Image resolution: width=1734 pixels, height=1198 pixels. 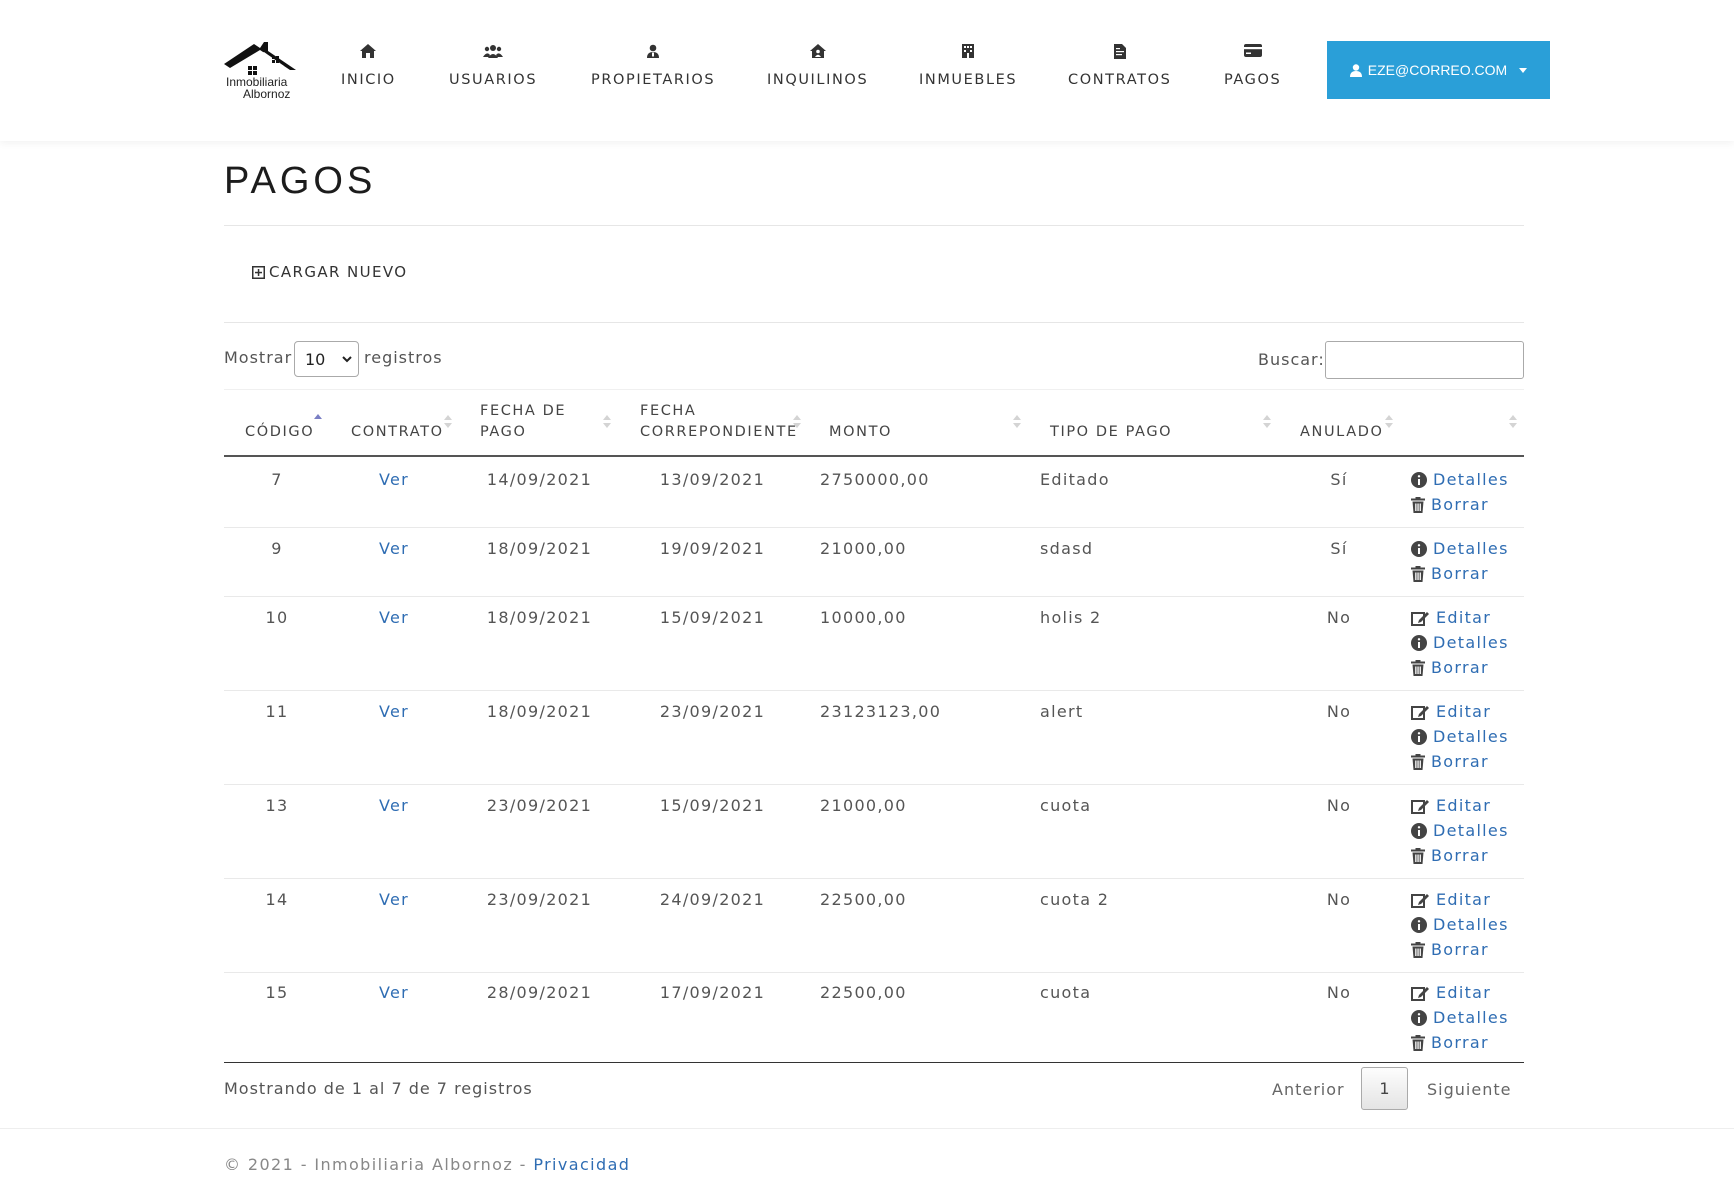 What do you see at coordinates (968, 66) in the screenshot?
I see `nav-inmuebles: INMUEBLES` at bounding box center [968, 66].